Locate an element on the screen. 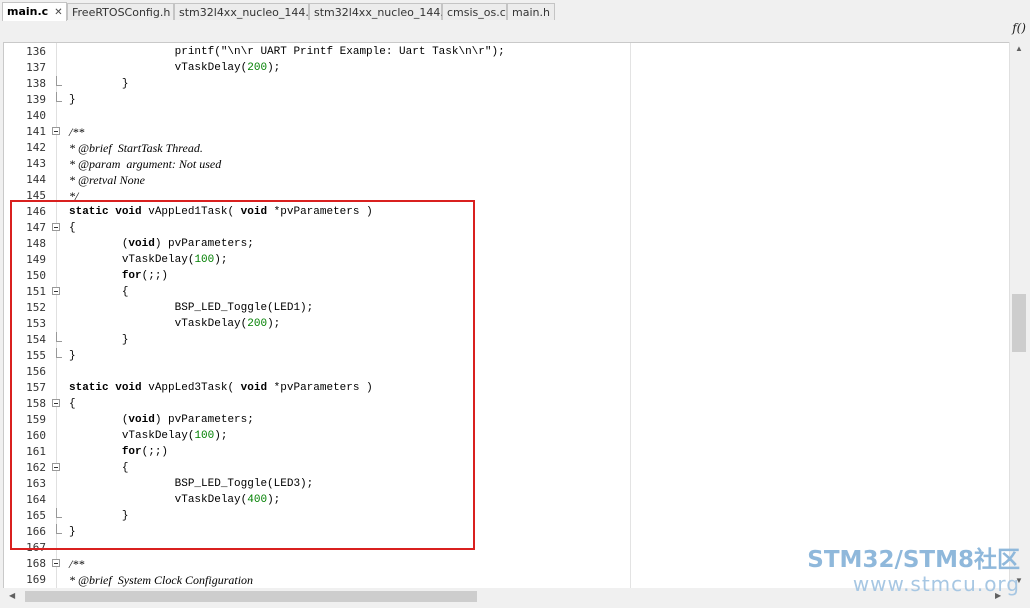  tab-freertosconfig-h: FreeRTOSConfig.h is located at coordinates (120, 11).